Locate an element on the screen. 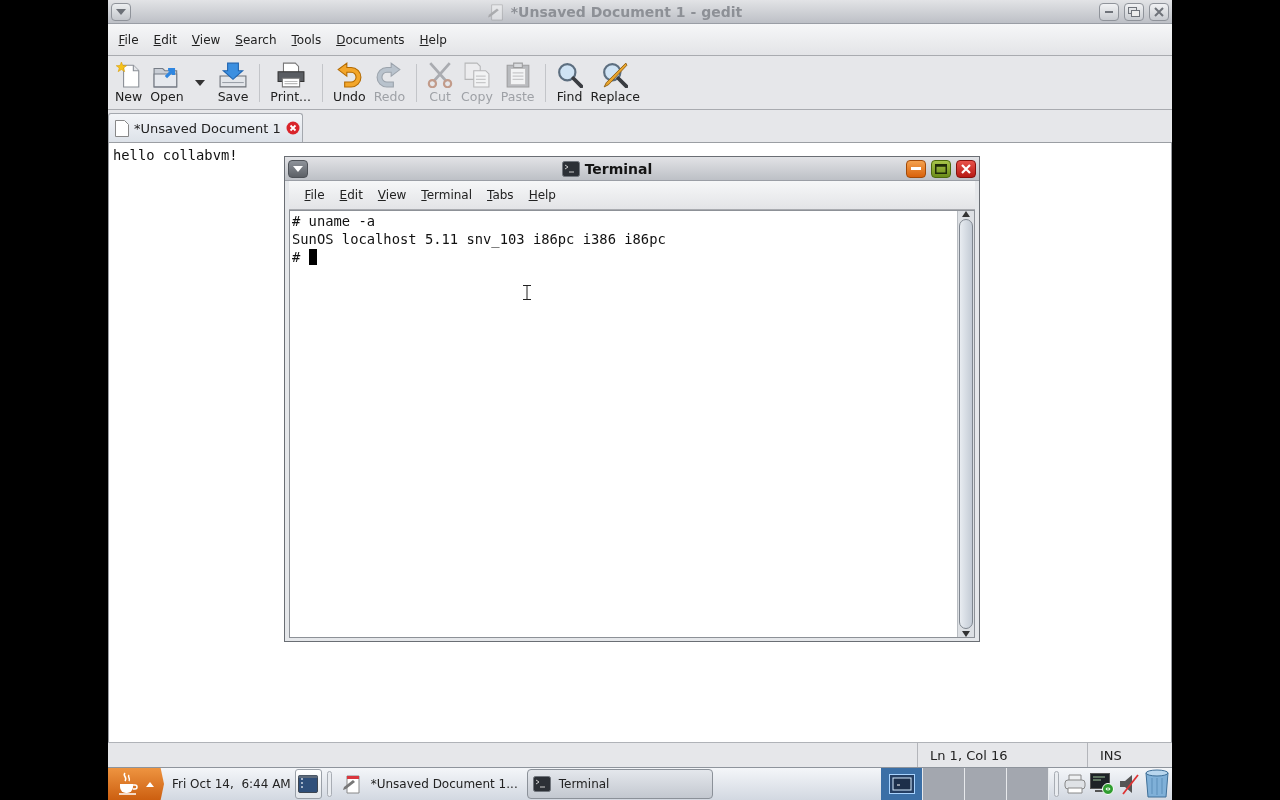  restore-button is located at coordinates (1134, 11).